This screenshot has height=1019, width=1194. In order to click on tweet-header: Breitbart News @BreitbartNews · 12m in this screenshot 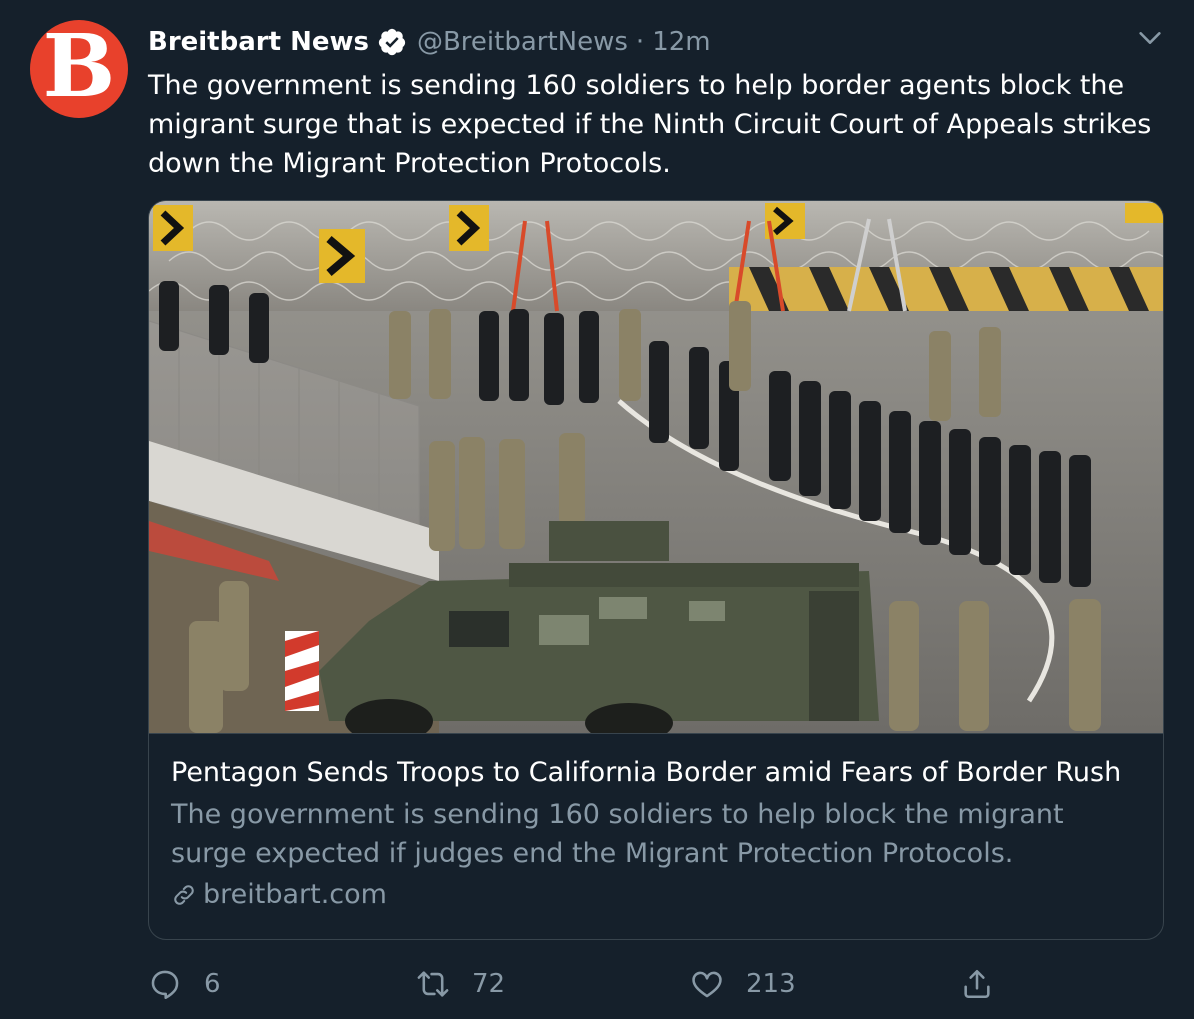, I will do `click(429, 42)`.